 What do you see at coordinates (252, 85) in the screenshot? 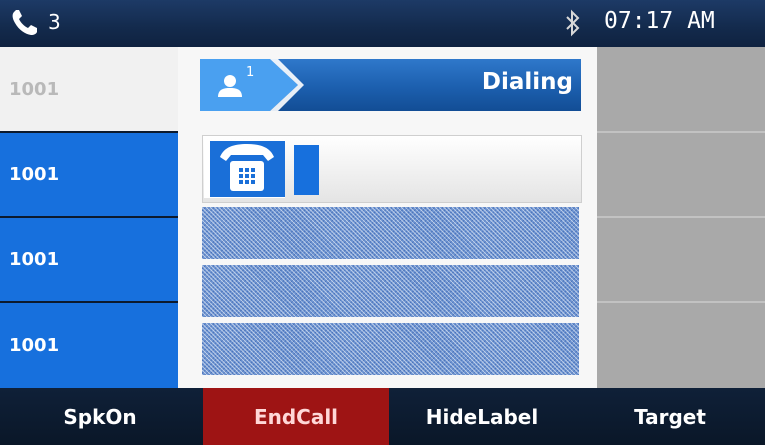
I see `contact-badge: 1` at bounding box center [252, 85].